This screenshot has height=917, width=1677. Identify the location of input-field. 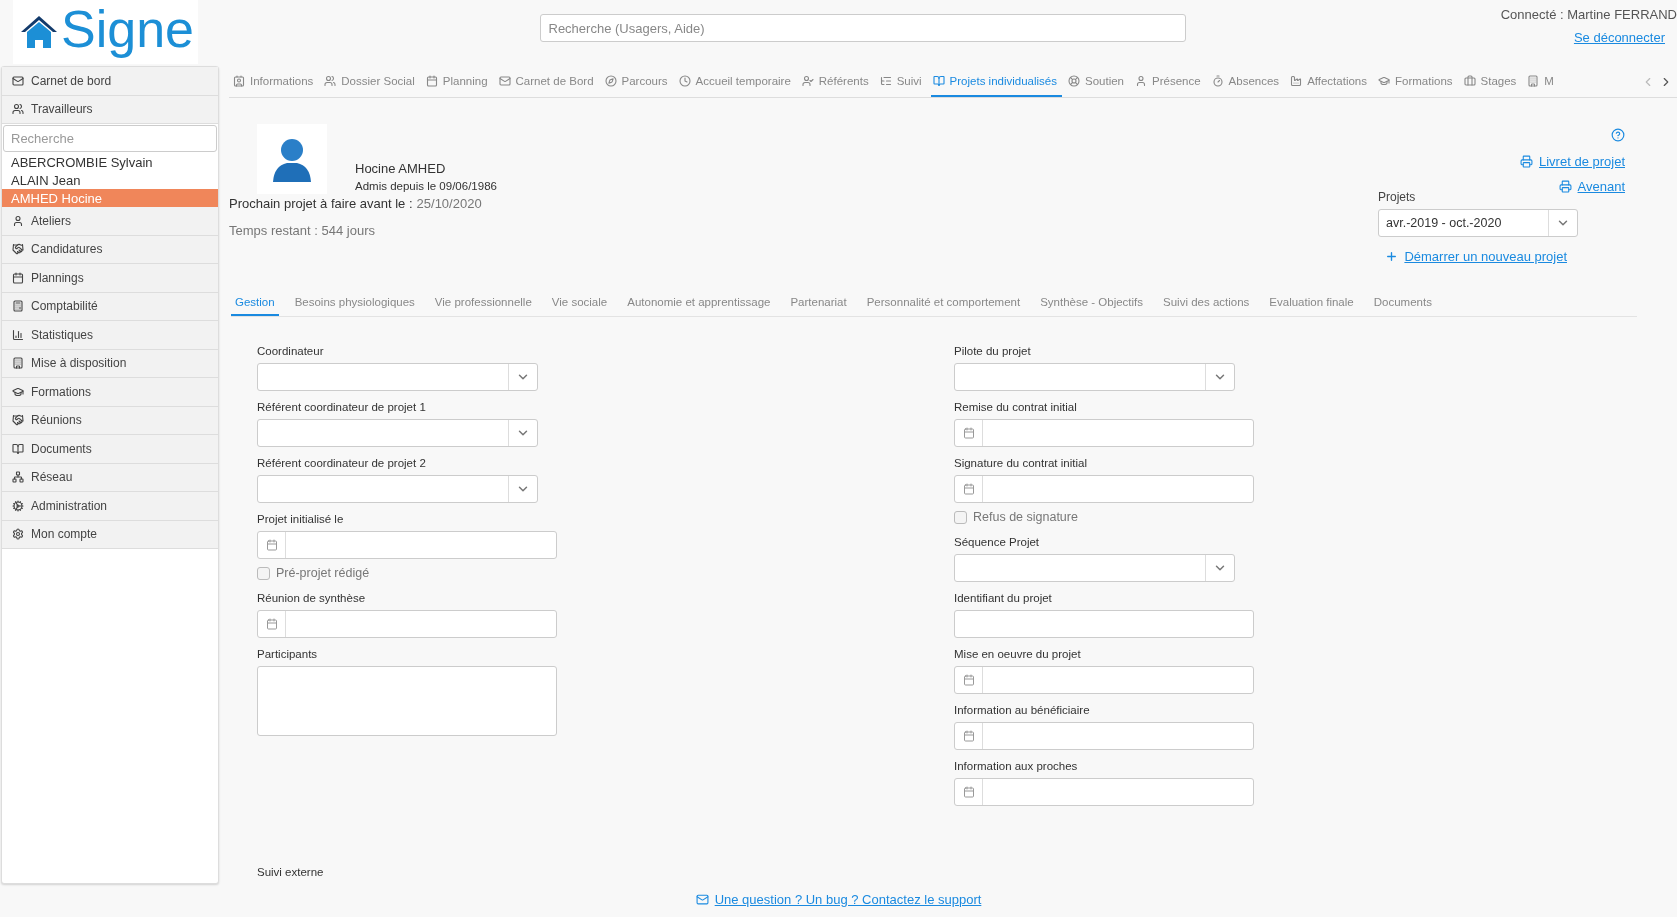
(1104, 624).